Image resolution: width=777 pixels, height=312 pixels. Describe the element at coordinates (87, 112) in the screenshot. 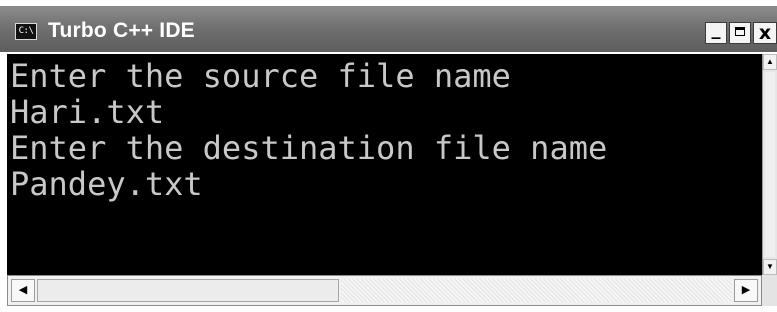

I see `console-line: Hari.txt` at that location.